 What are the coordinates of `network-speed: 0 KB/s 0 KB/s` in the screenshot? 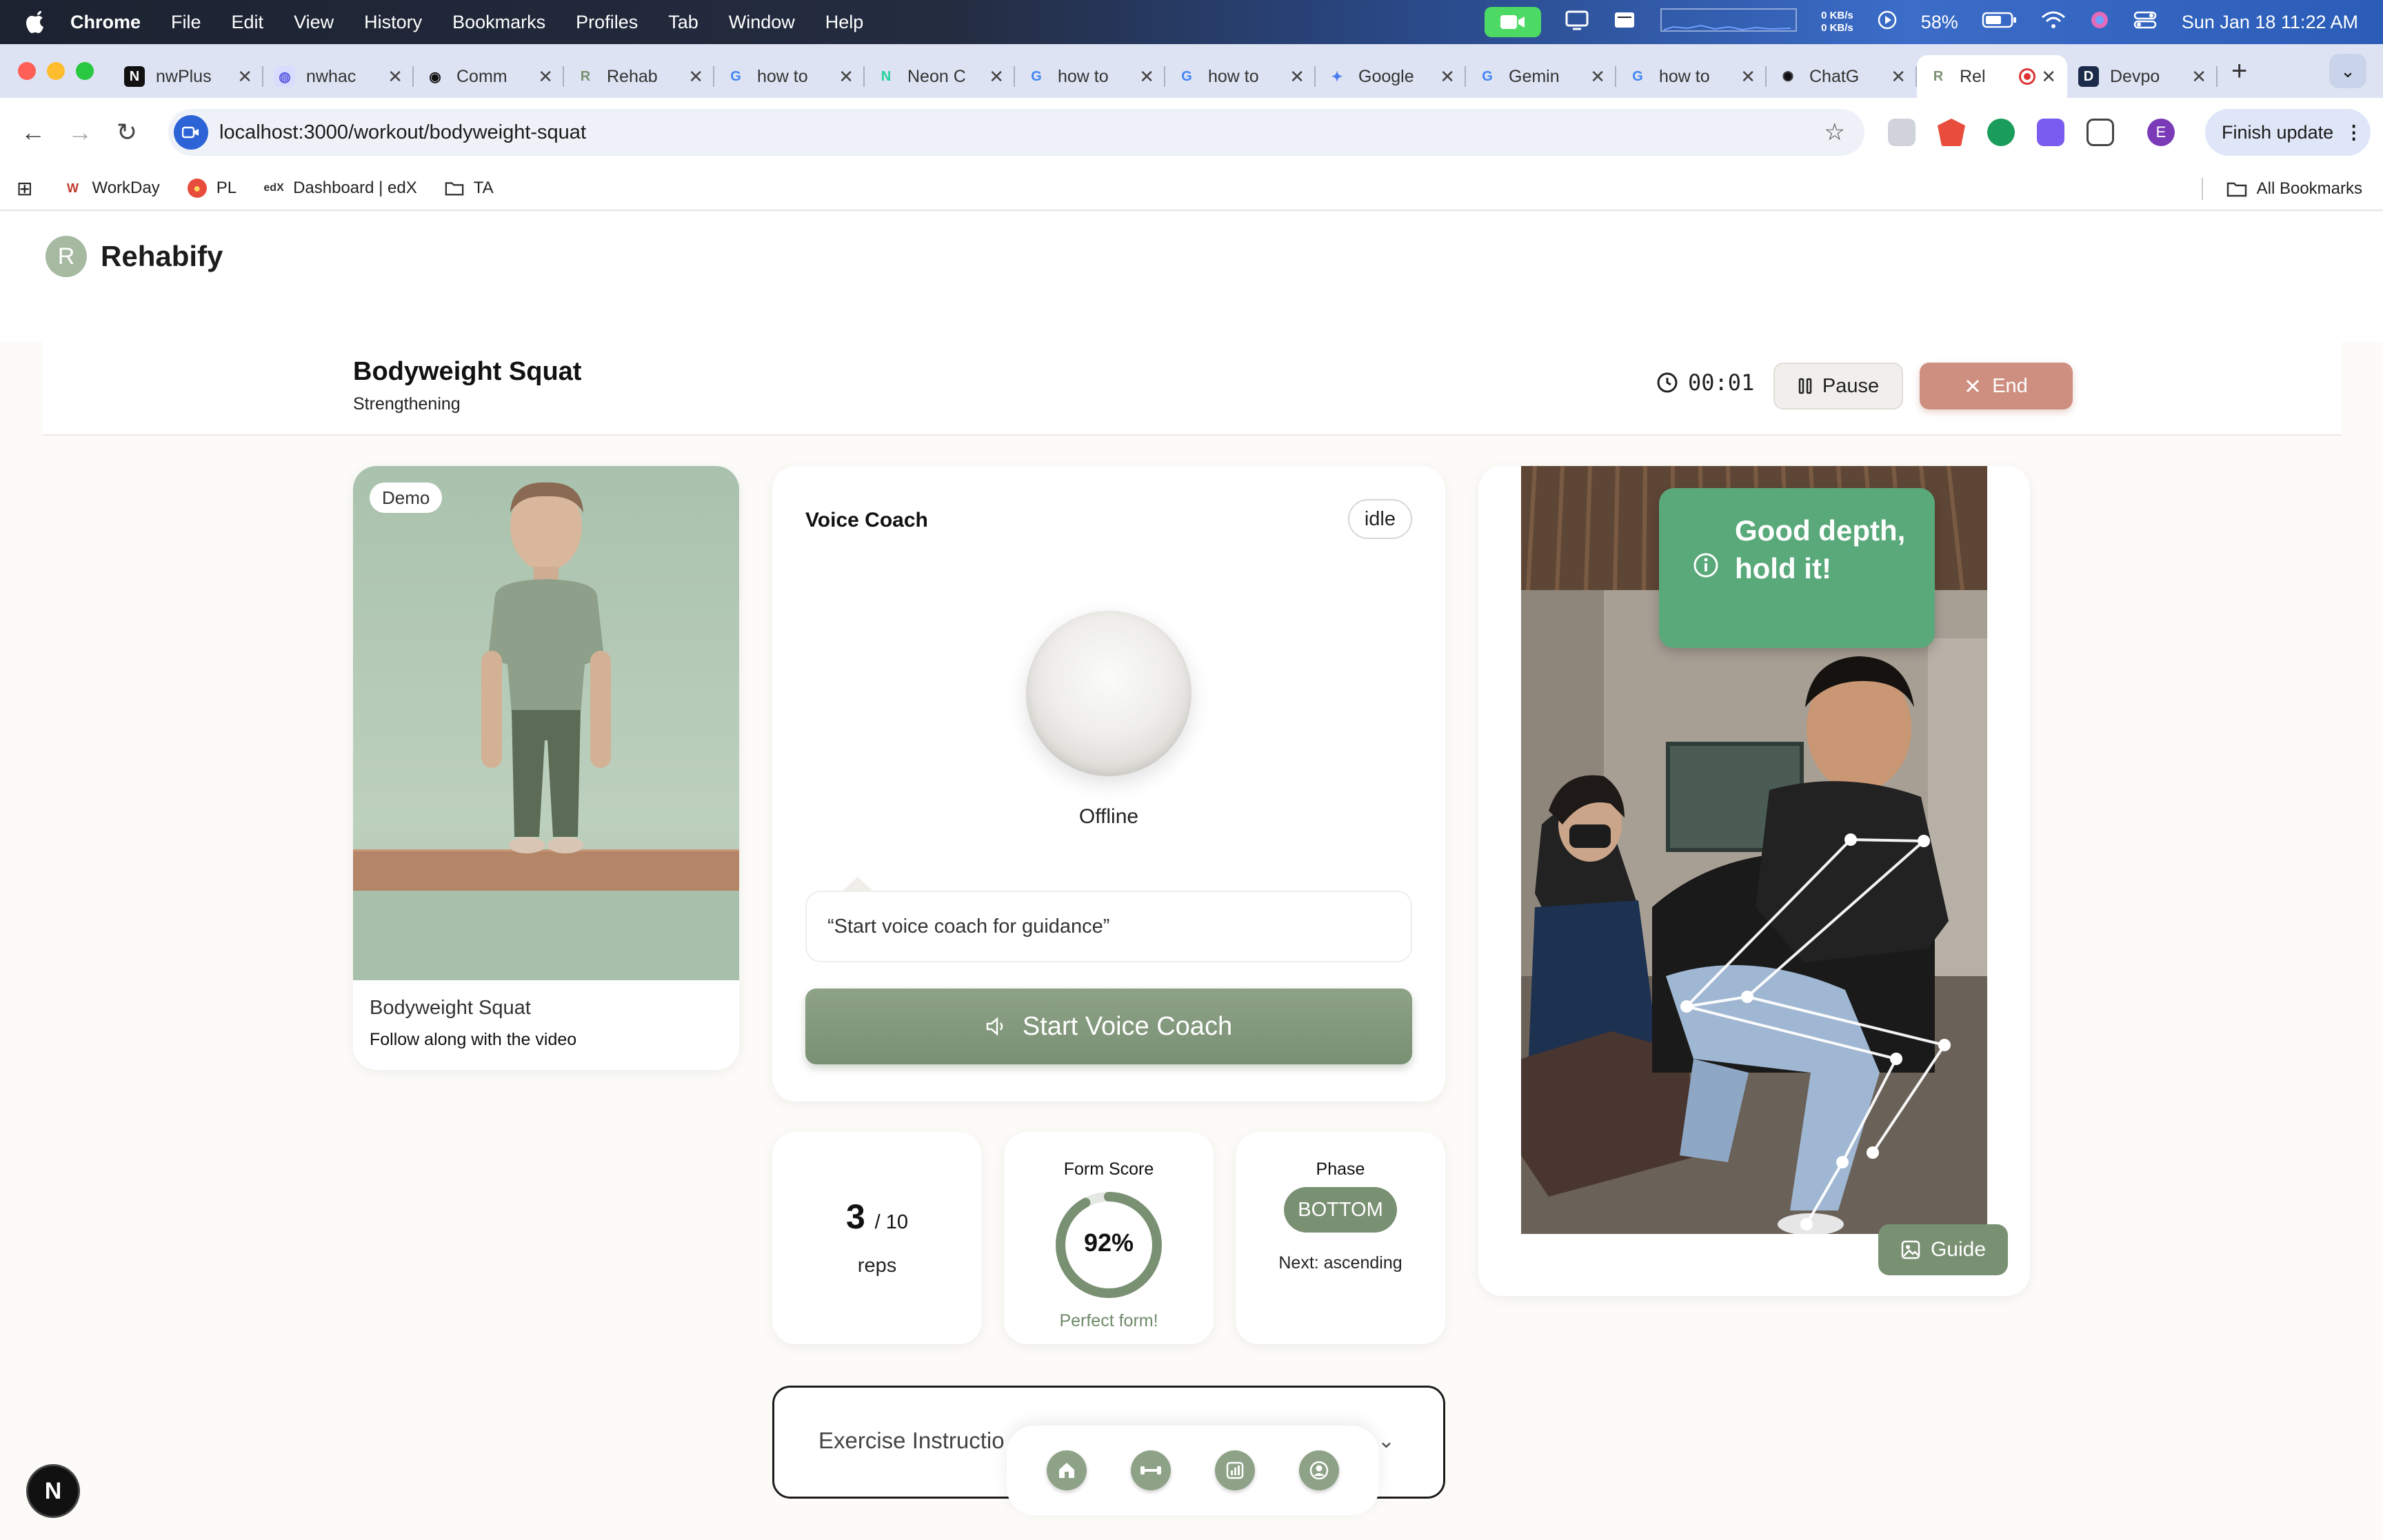 It's located at (1837, 22).